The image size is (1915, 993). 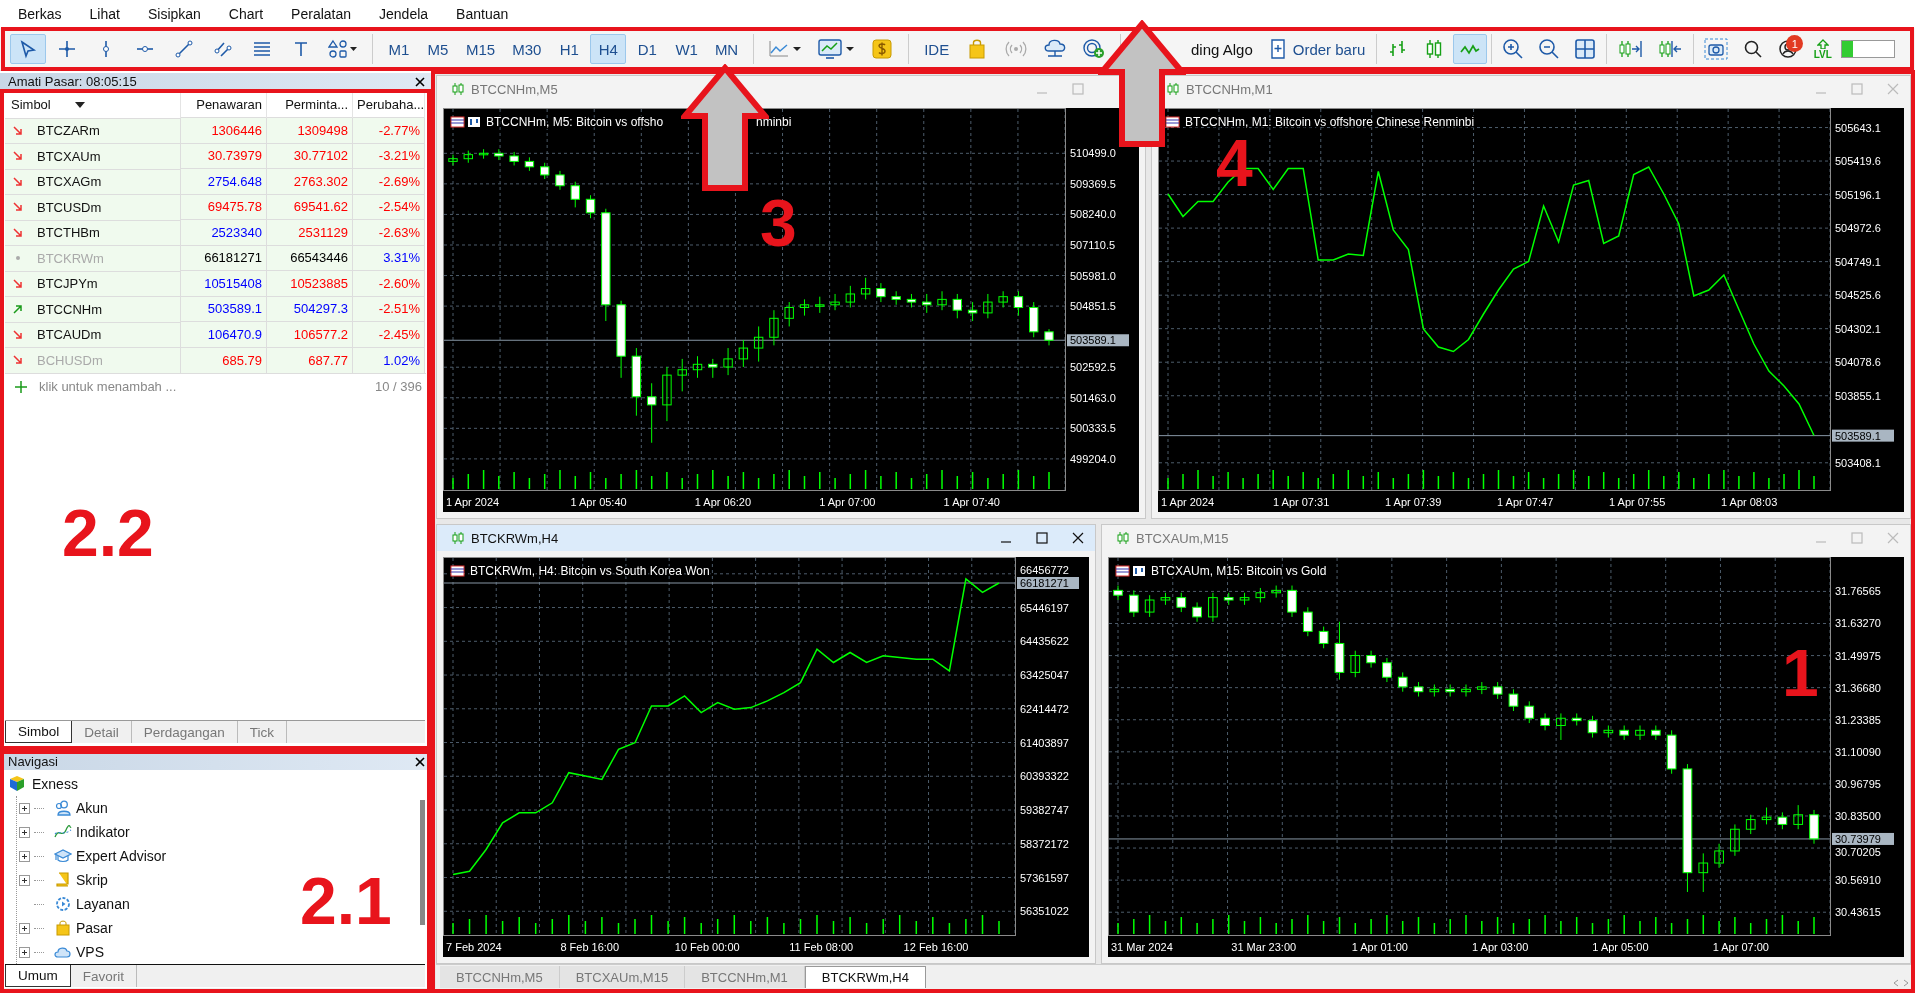 What do you see at coordinates (103, 904) in the screenshot?
I see `tree-label: Layanan` at bounding box center [103, 904].